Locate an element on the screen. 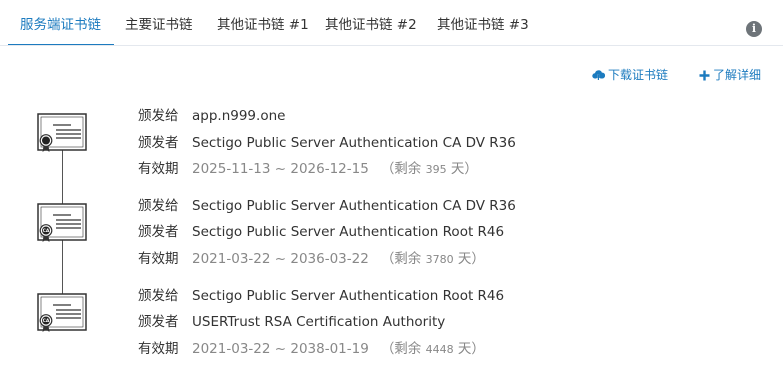  issued-to-value: app.n999.one is located at coordinates (239, 116).